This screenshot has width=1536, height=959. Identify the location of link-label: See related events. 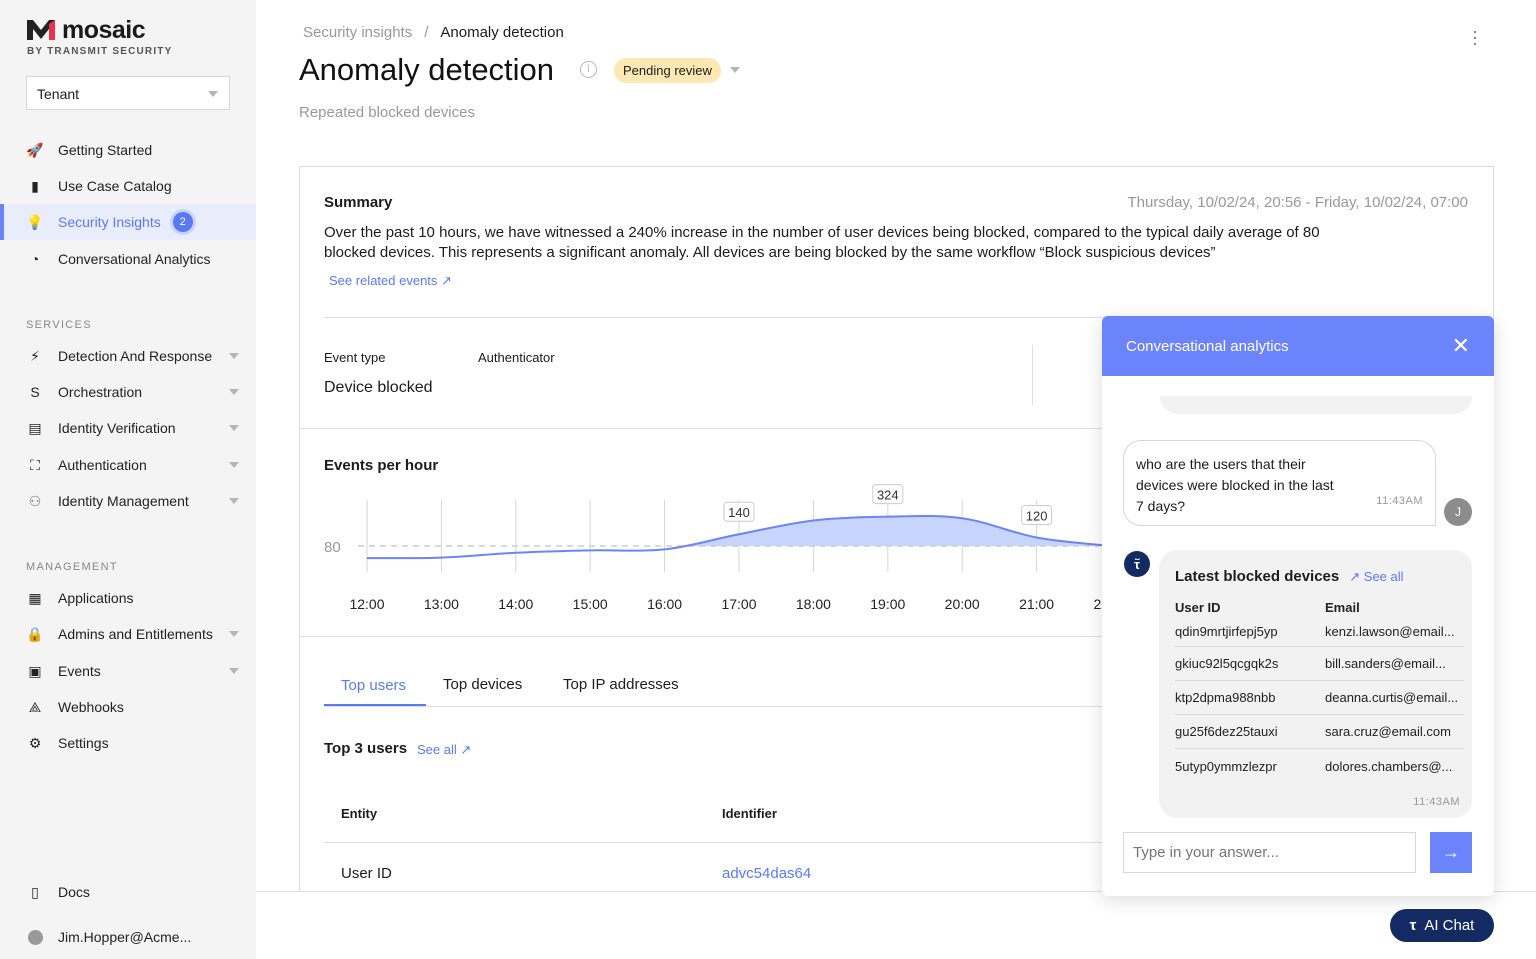
(383, 280).